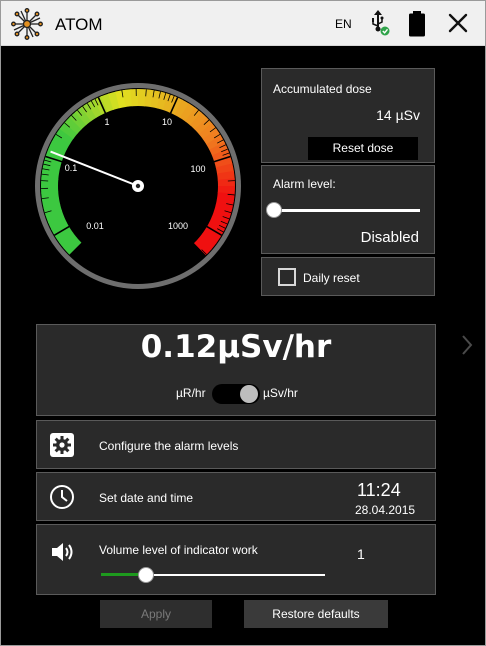 This screenshot has width=486, height=646. What do you see at coordinates (145, 575) in the screenshot?
I see `volume-slider-thumb` at bounding box center [145, 575].